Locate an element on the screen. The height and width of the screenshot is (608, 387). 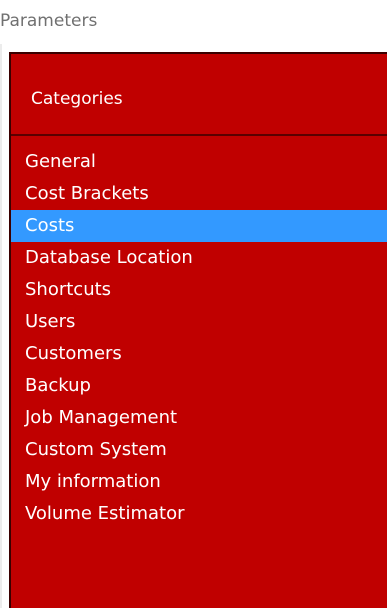
category-item-database-location: Database Location is located at coordinates (199, 258).